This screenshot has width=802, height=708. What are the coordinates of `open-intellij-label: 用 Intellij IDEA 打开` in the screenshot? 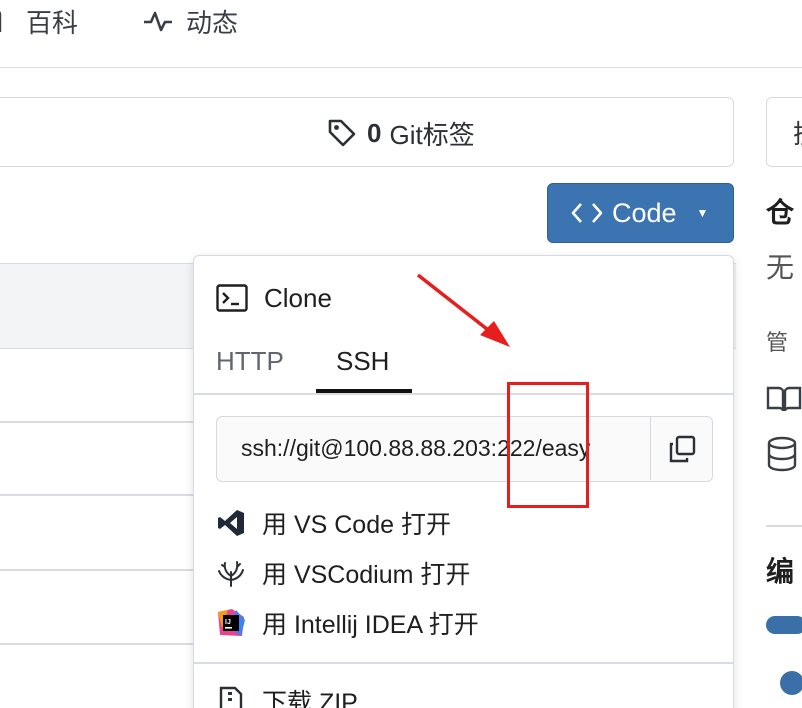 It's located at (370, 625).